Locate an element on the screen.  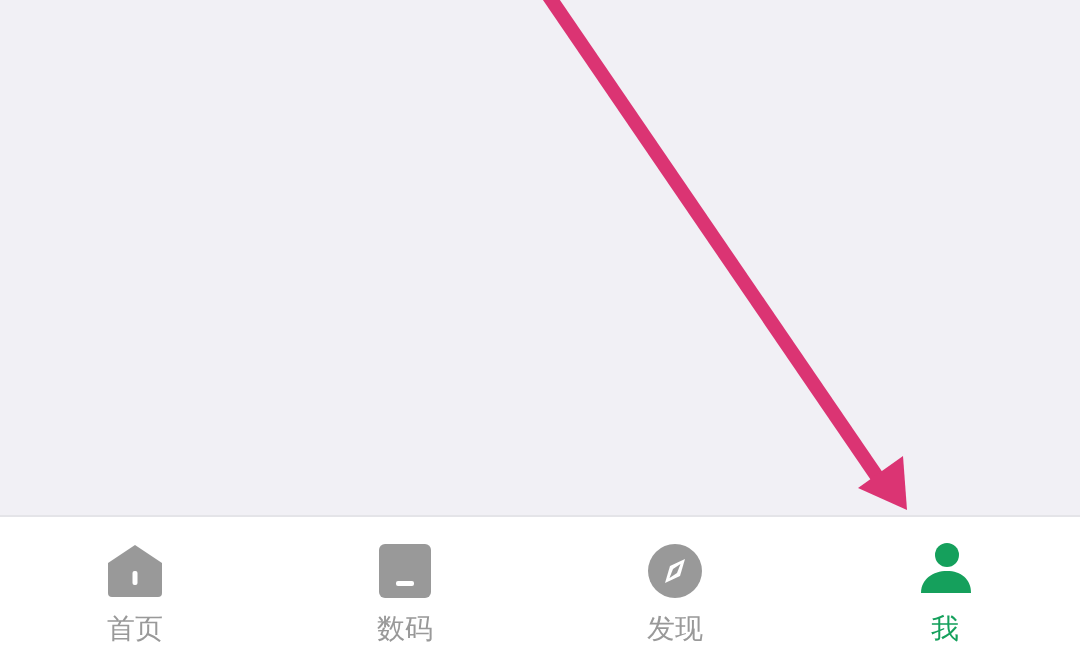
box-icon is located at coordinates (405, 571).